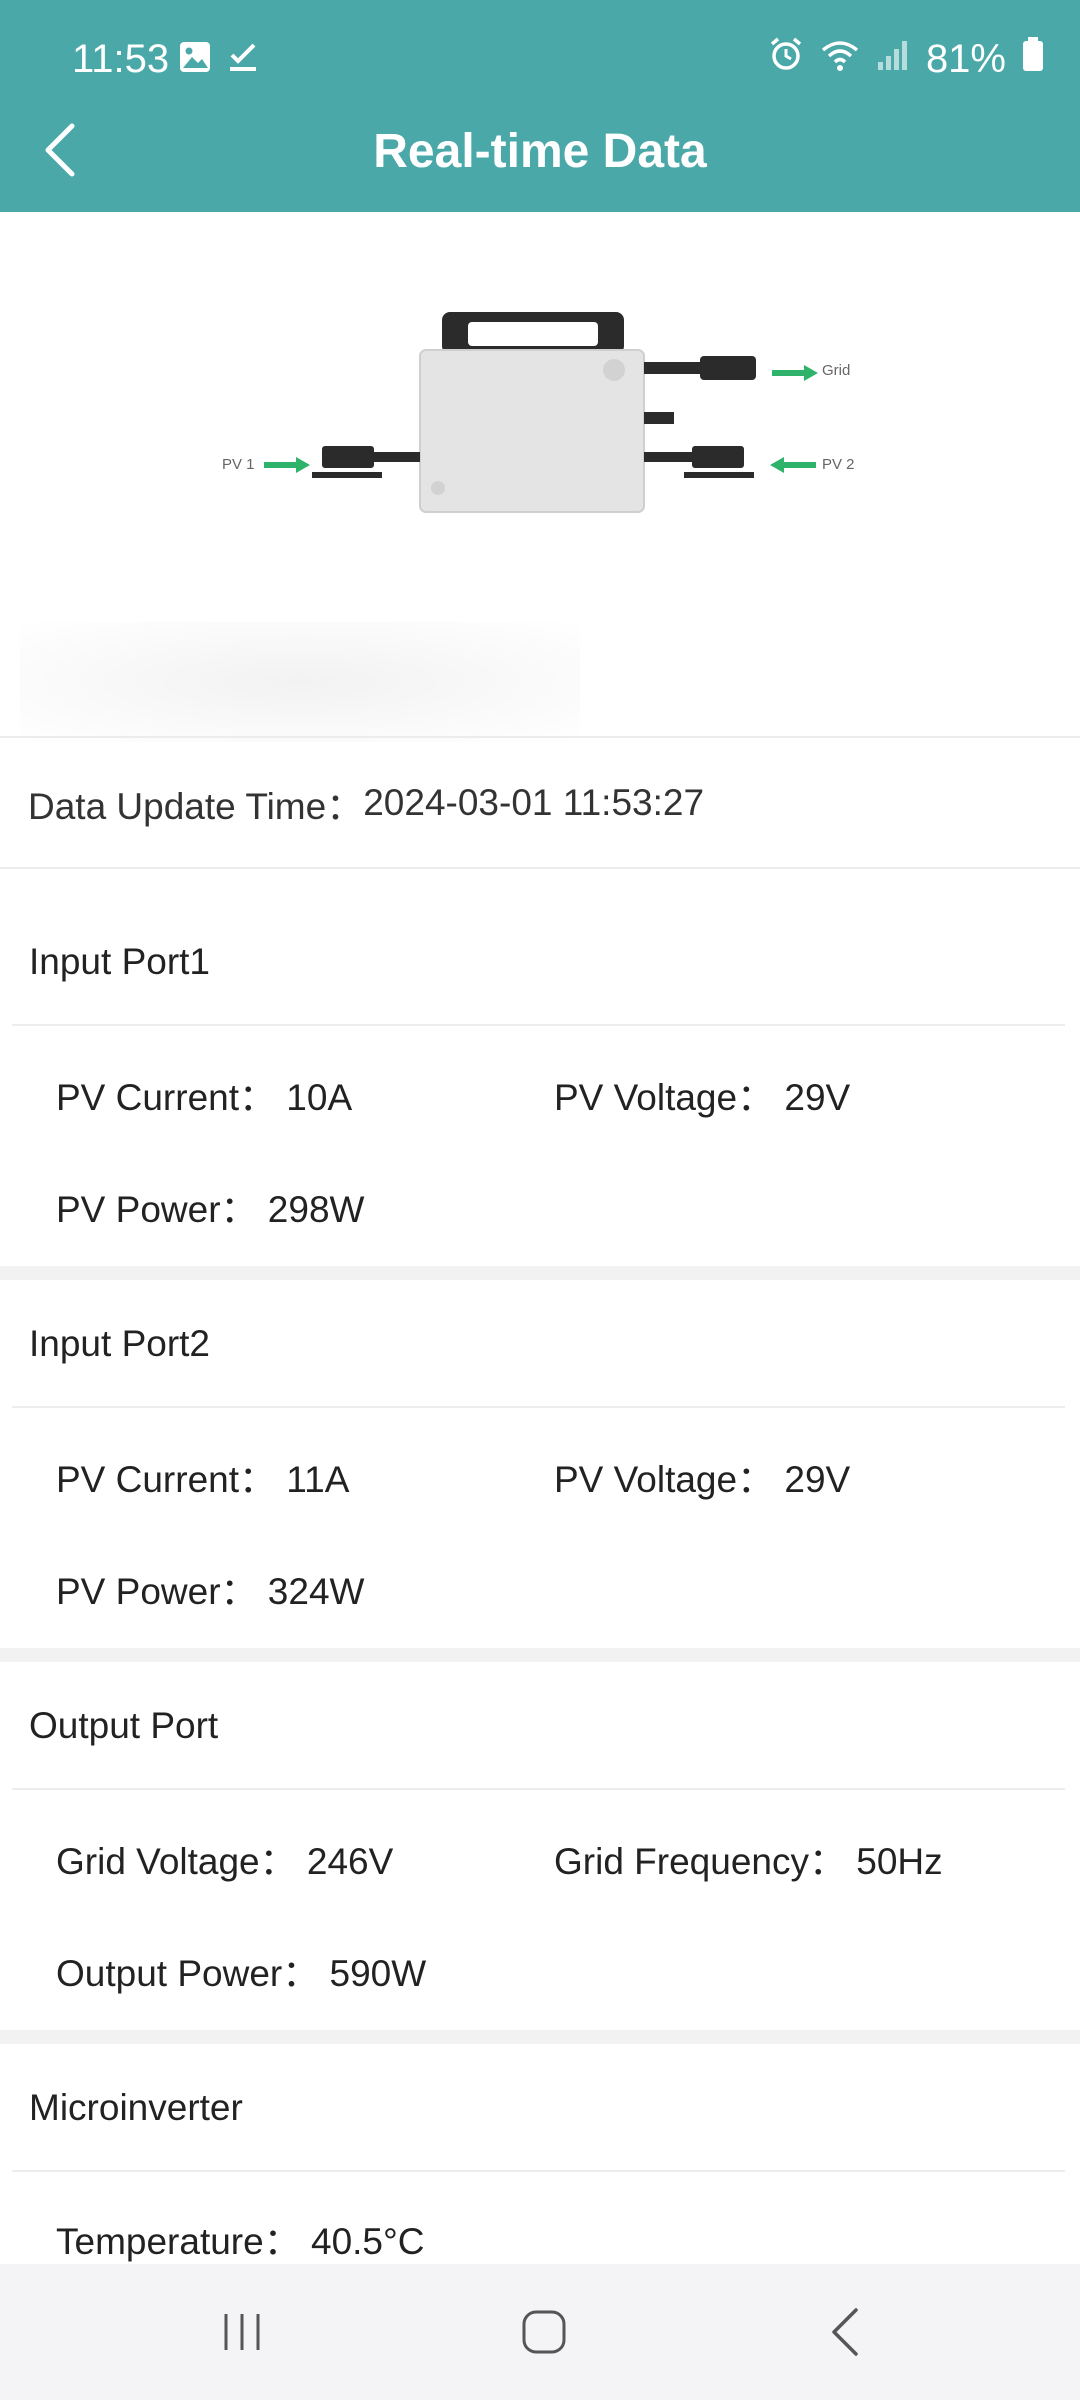 The height and width of the screenshot is (2400, 1080). Describe the element at coordinates (210, 1591) in the screenshot. I see `pv-power-field: PV Power： 324W` at that location.